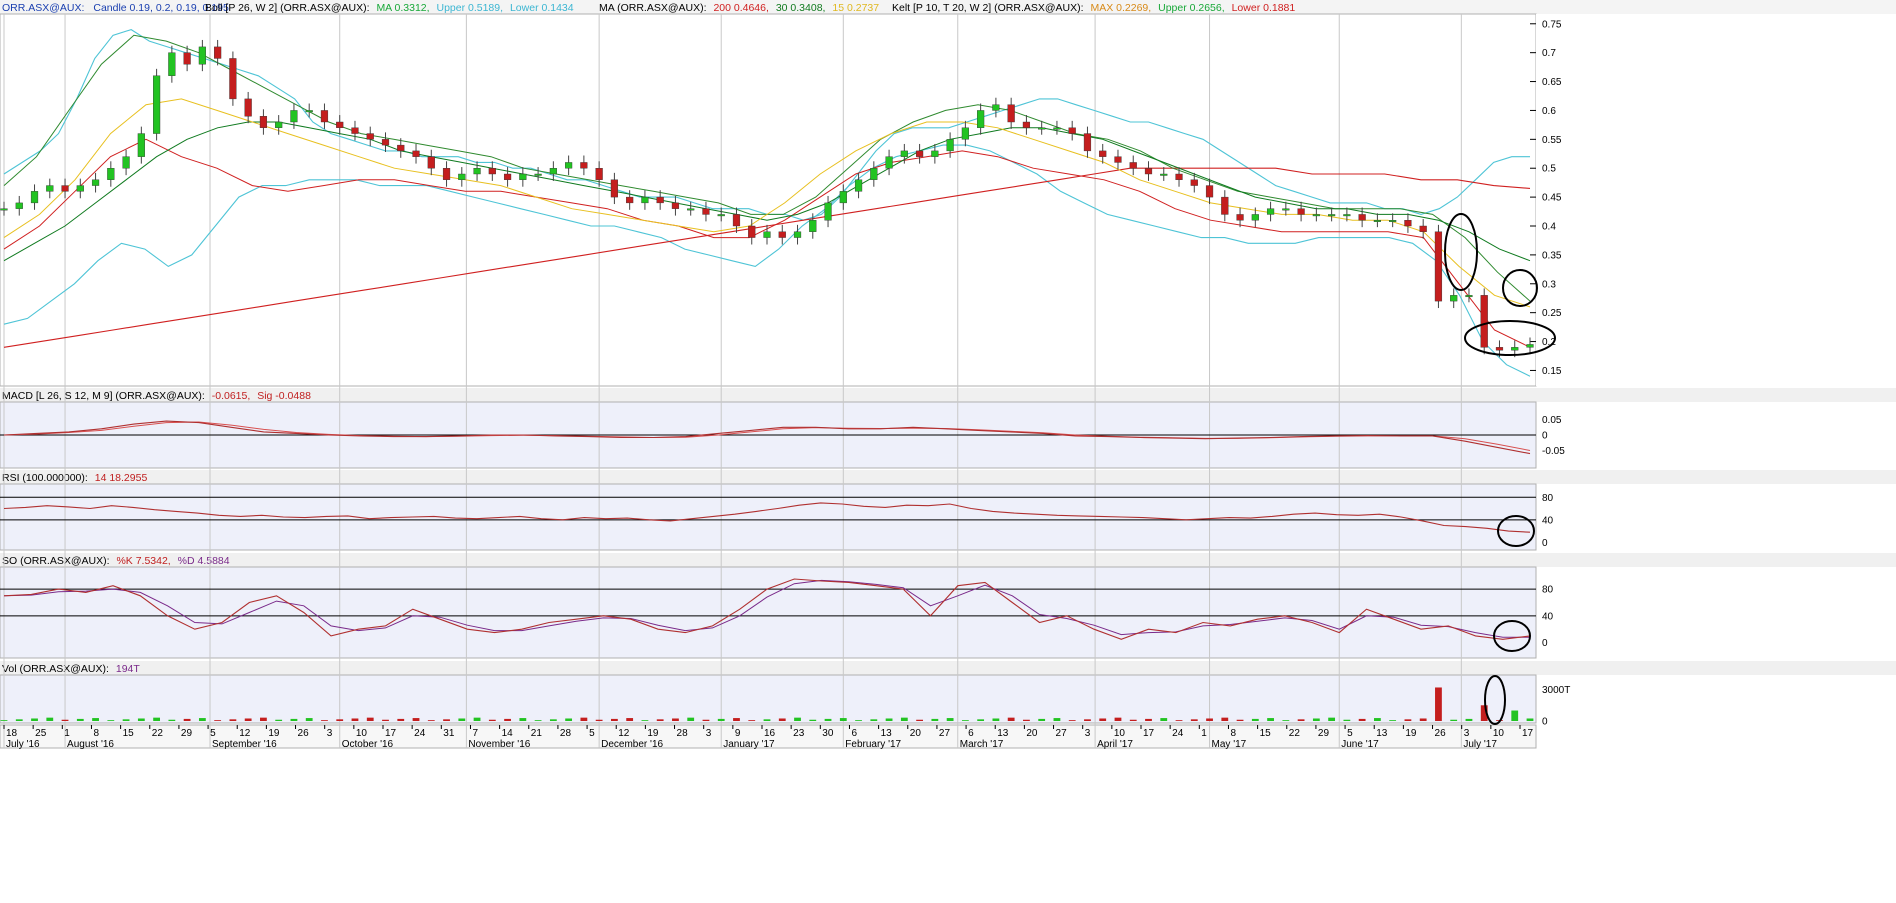 The height and width of the screenshot is (903, 1896). I want to click on x-day-label: 9, so click(738, 733).